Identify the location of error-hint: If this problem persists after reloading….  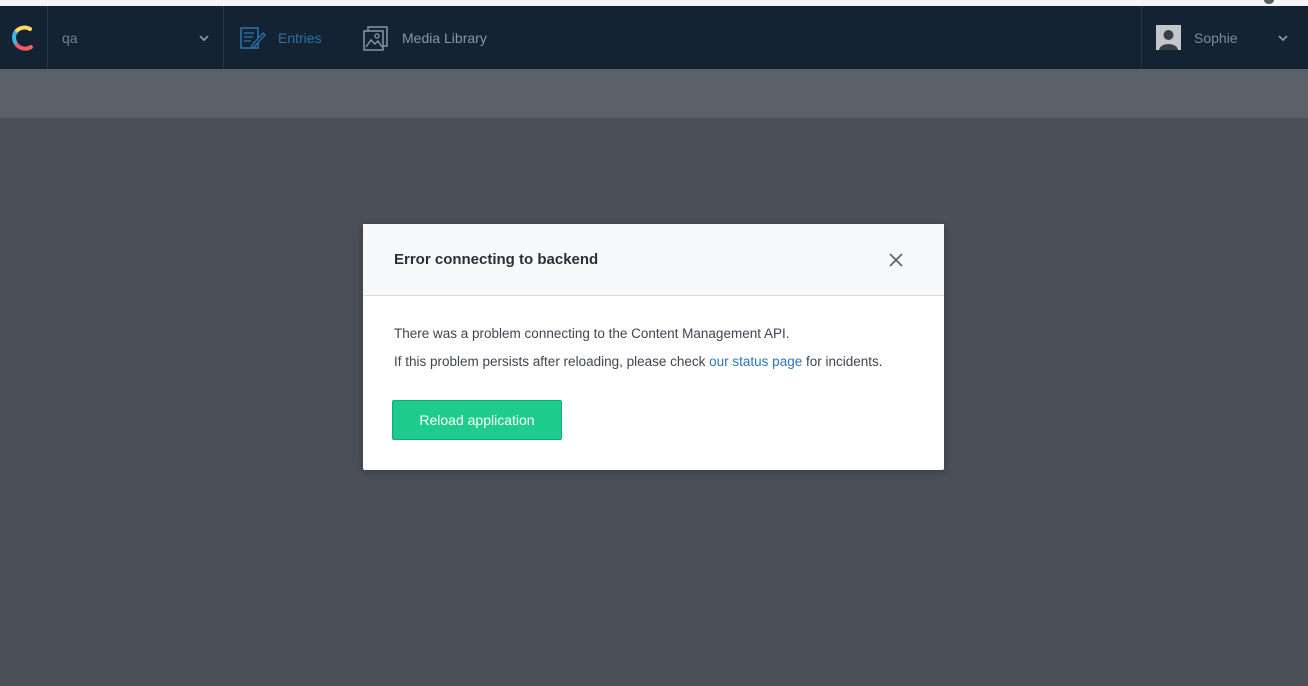
(669, 362).